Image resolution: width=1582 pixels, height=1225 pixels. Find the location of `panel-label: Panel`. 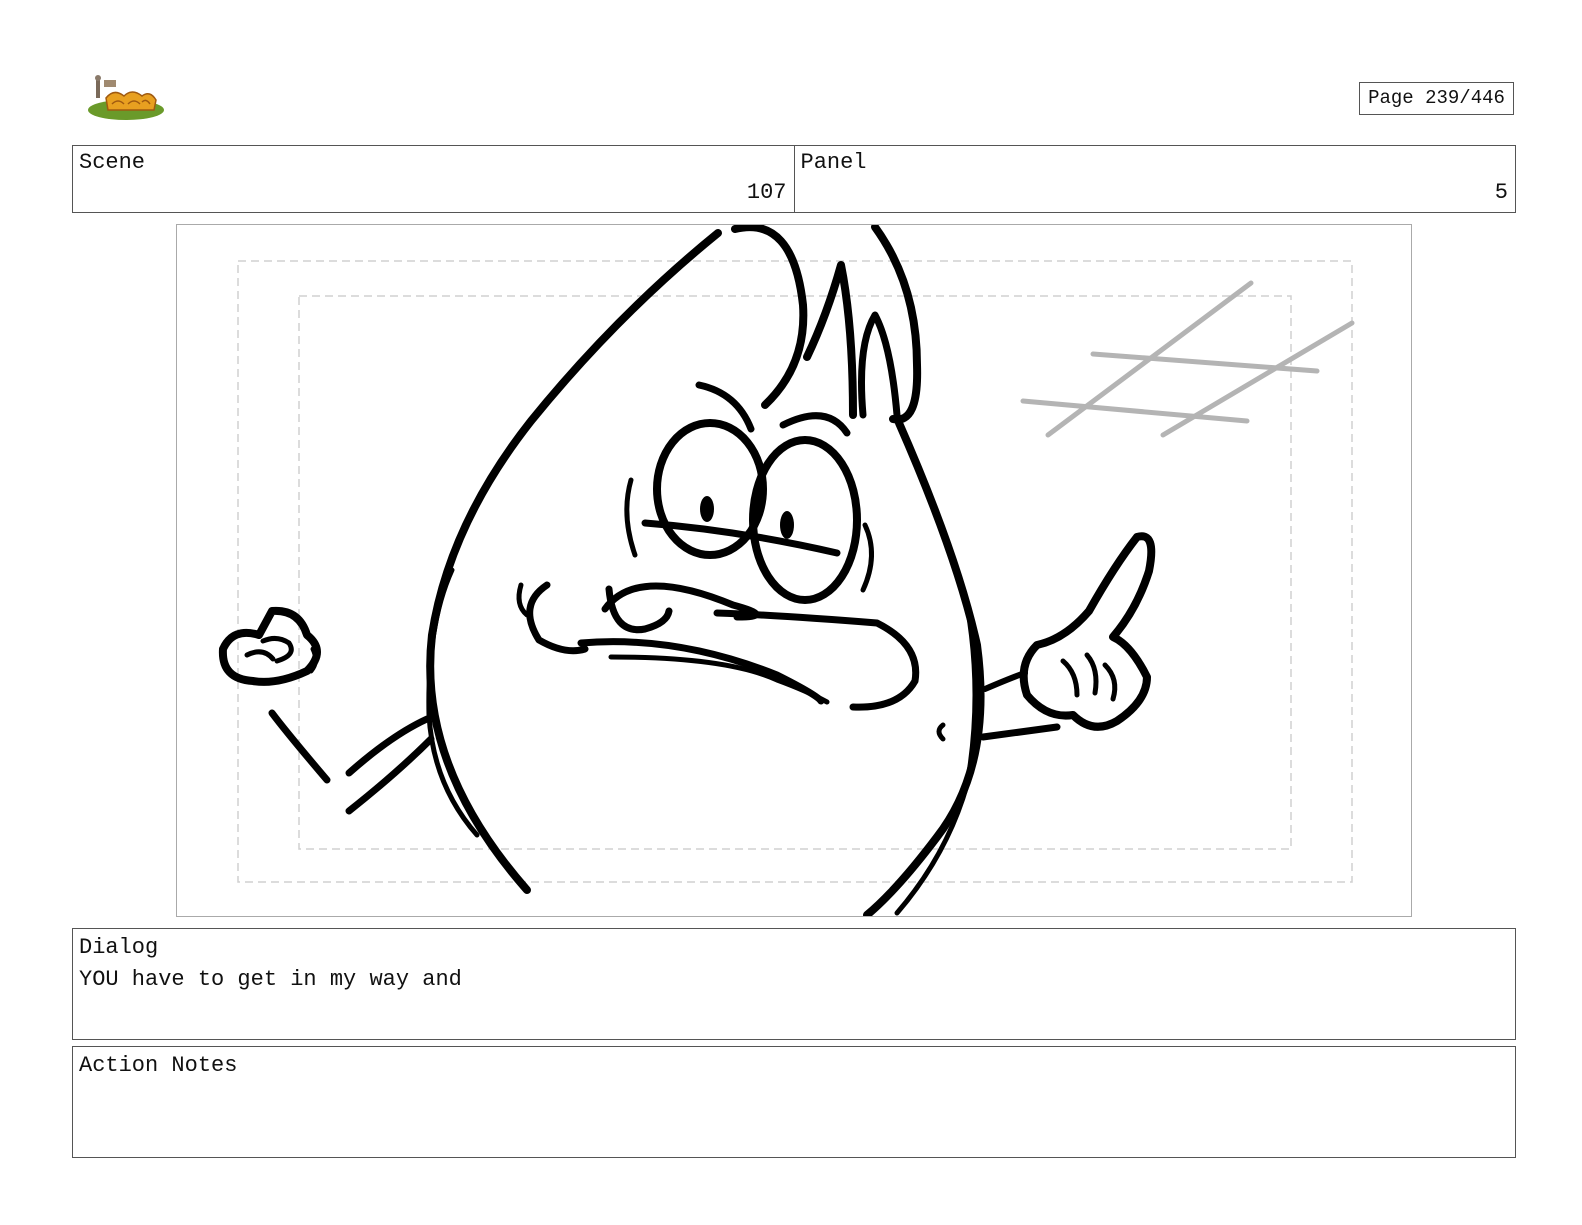

panel-label: Panel is located at coordinates (833, 162).